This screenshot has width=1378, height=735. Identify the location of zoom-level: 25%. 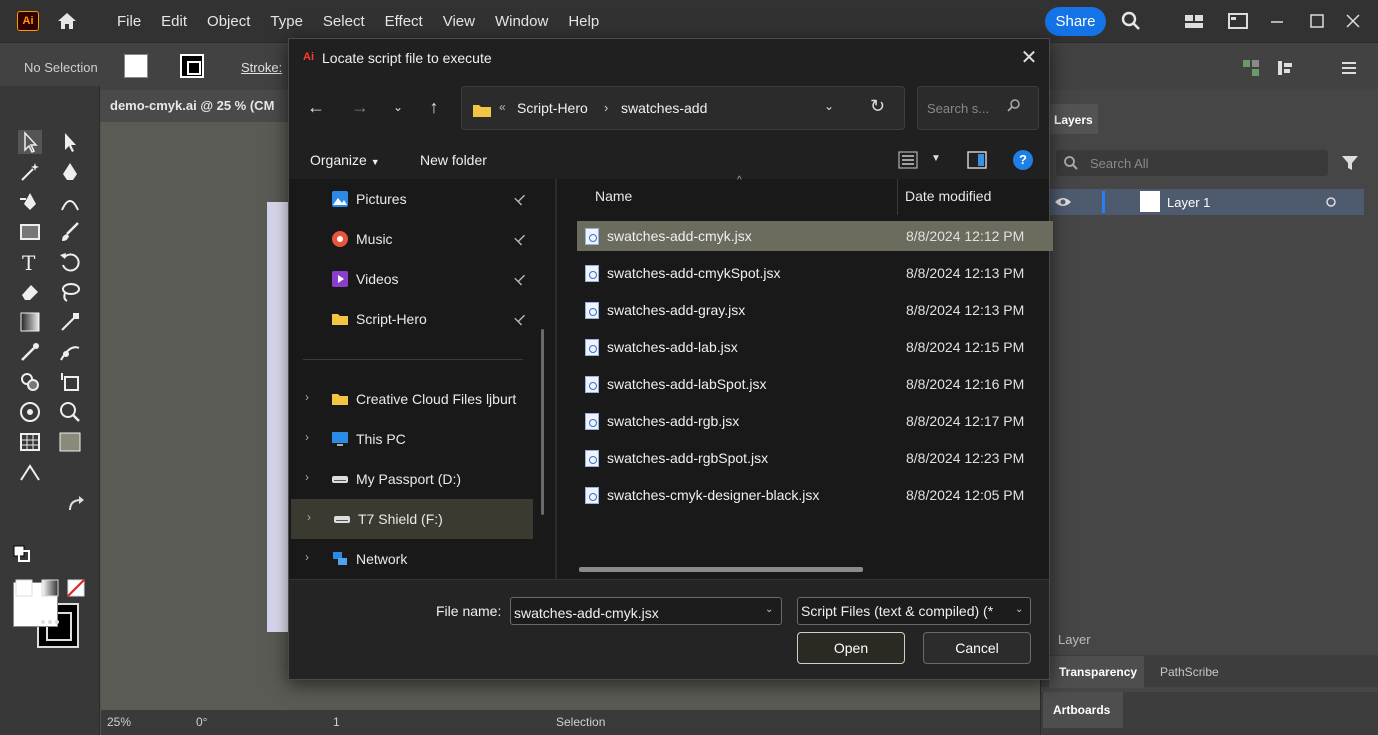
(119, 722).